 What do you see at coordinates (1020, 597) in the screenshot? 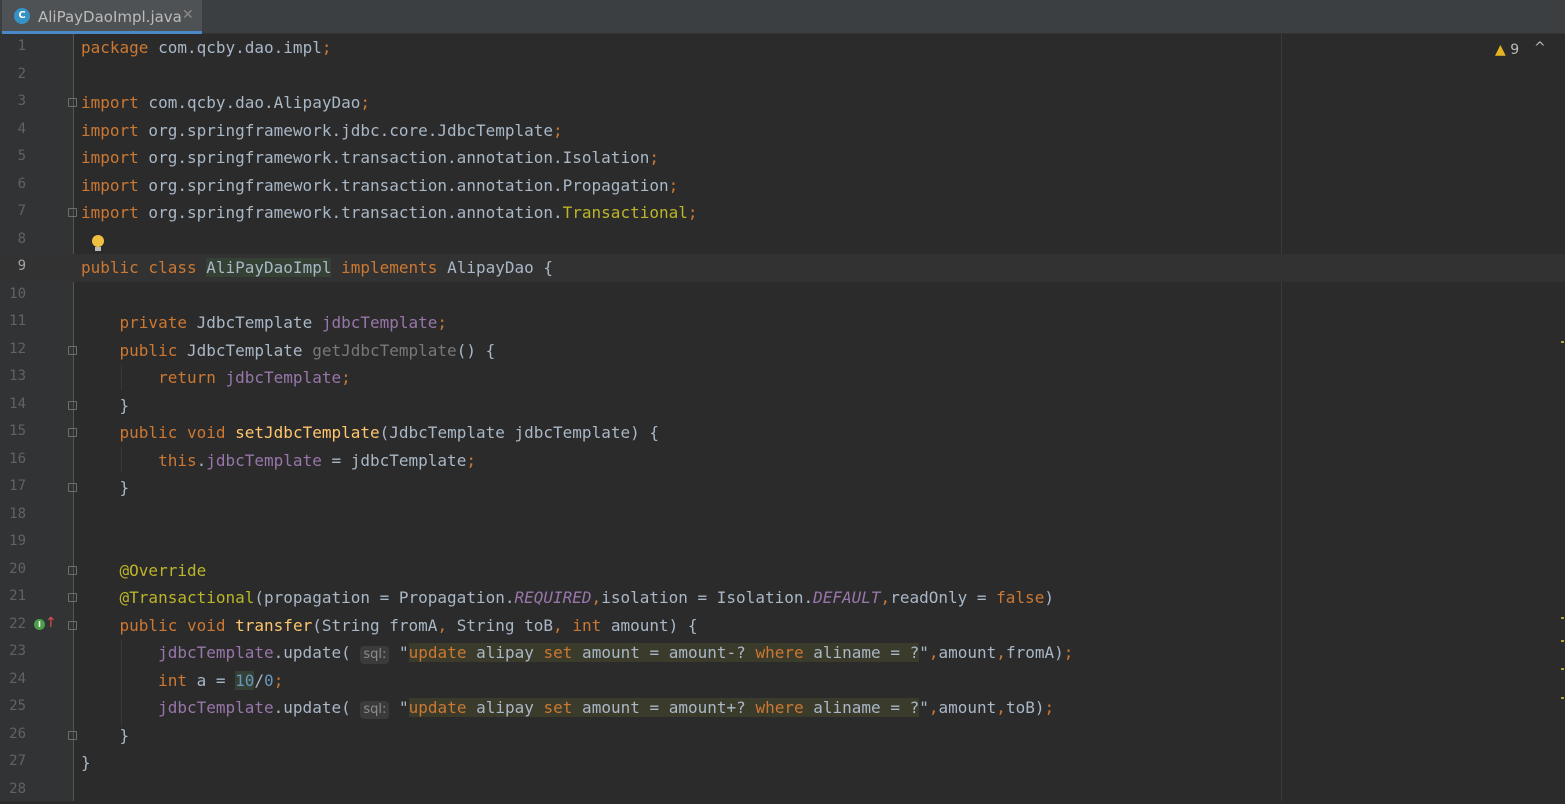
I see `code-token: false` at bounding box center [1020, 597].